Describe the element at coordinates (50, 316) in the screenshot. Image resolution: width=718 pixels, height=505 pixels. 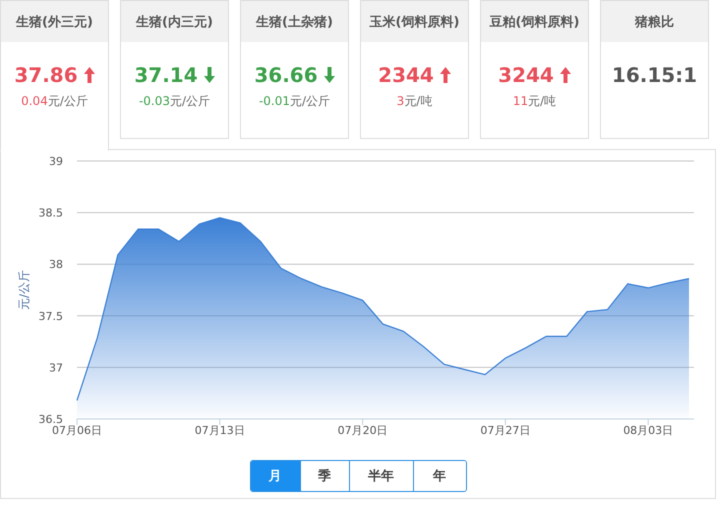
I see `y-tick-label: 37.5` at that location.